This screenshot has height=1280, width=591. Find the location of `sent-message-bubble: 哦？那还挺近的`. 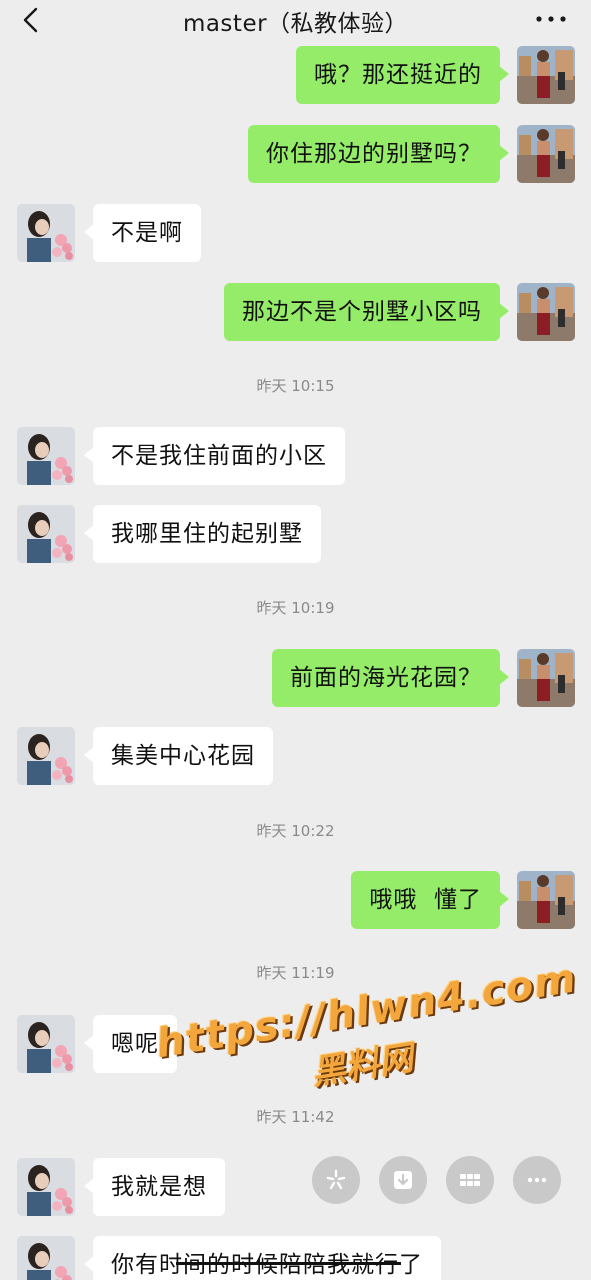

sent-message-bubble: 哦？那还挺近的 is located at coordinates (402, 75).